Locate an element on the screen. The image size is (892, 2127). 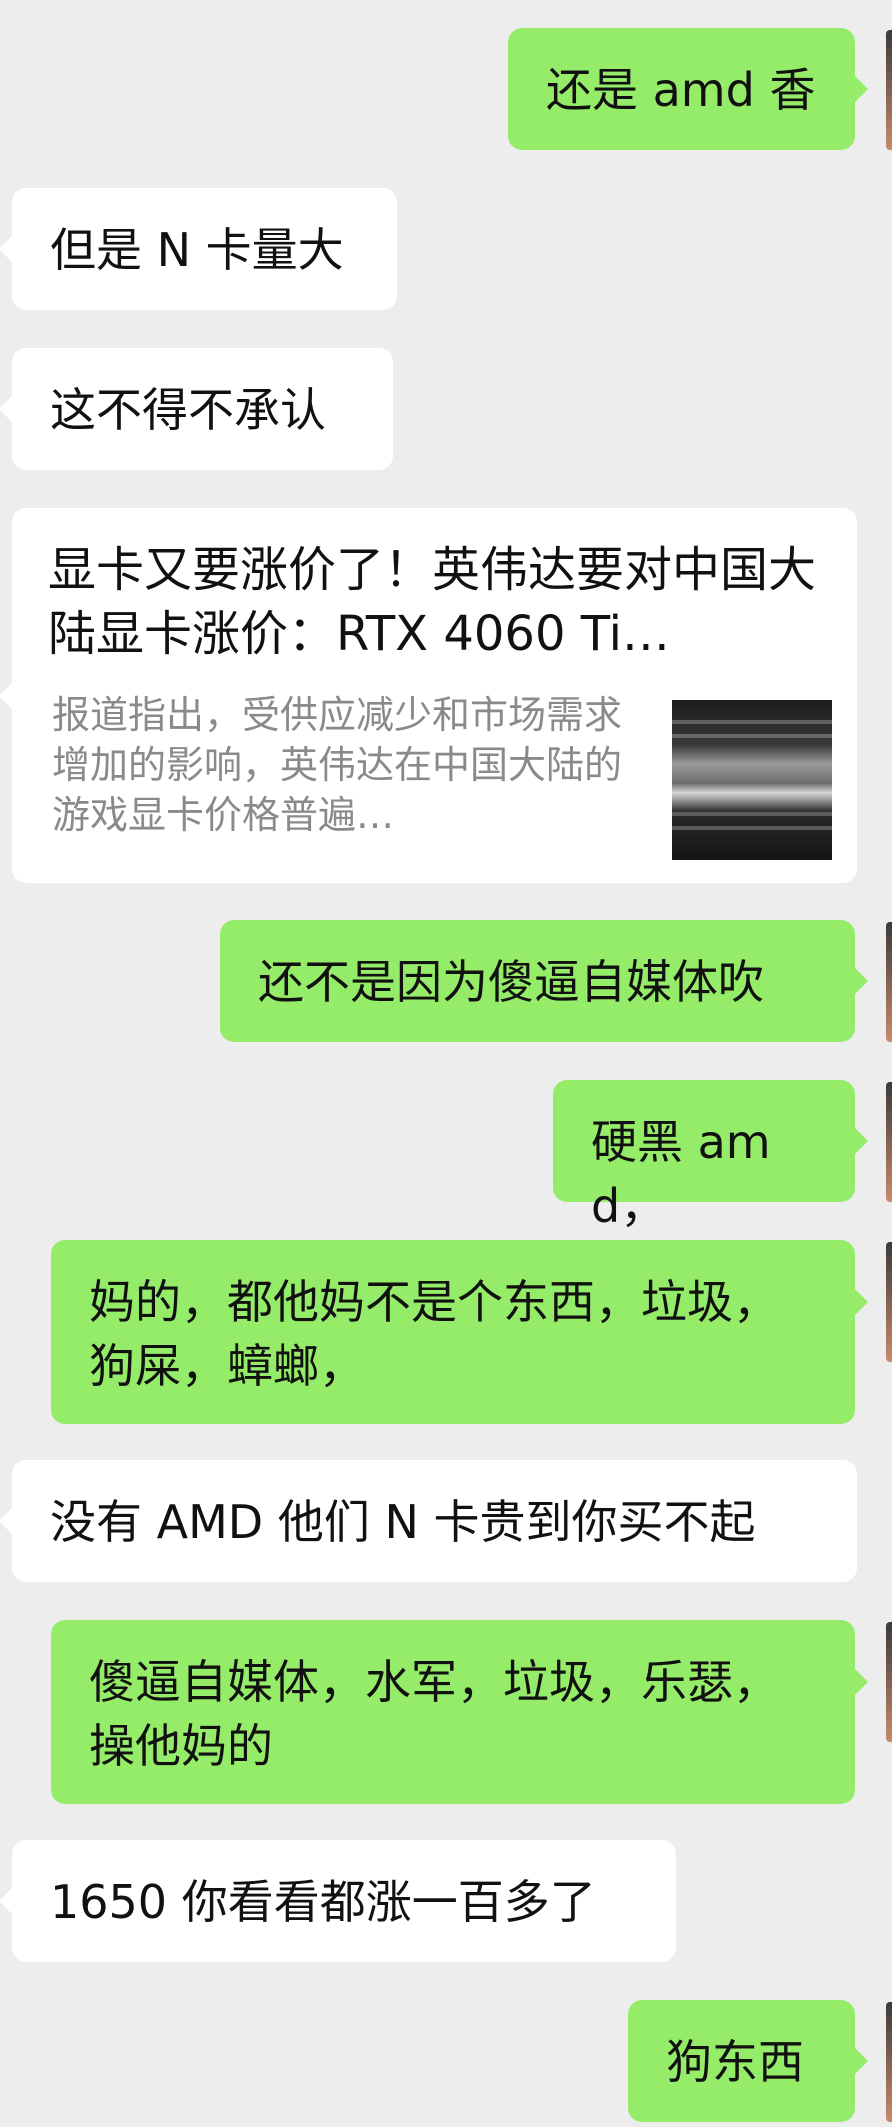
message-bubble-outgoing: 狗东西 is located at coordinates (748, 2061).